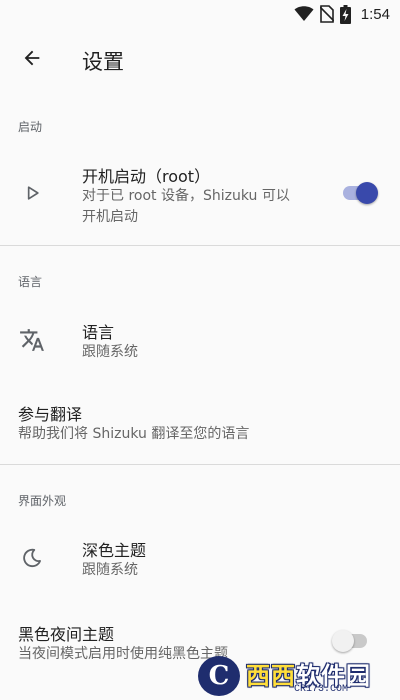  What do you see at coordinates (200, 60) in the screenshot?
I see `app-bar: 设置` at bounding box center [200, 60].